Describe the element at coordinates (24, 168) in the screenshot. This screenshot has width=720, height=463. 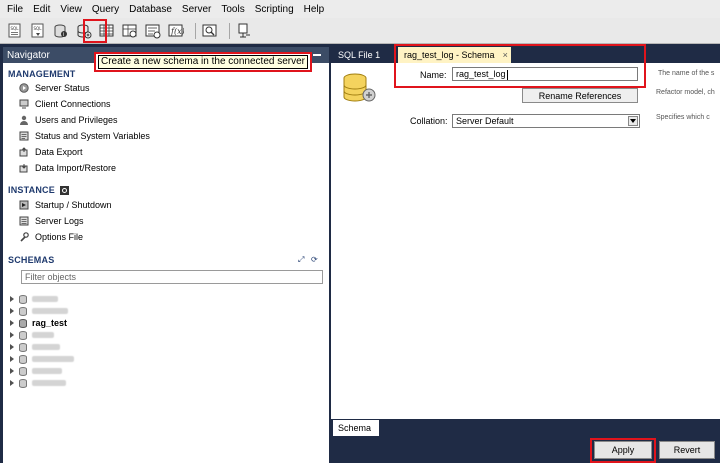
I see `data-import-icon` at that location.